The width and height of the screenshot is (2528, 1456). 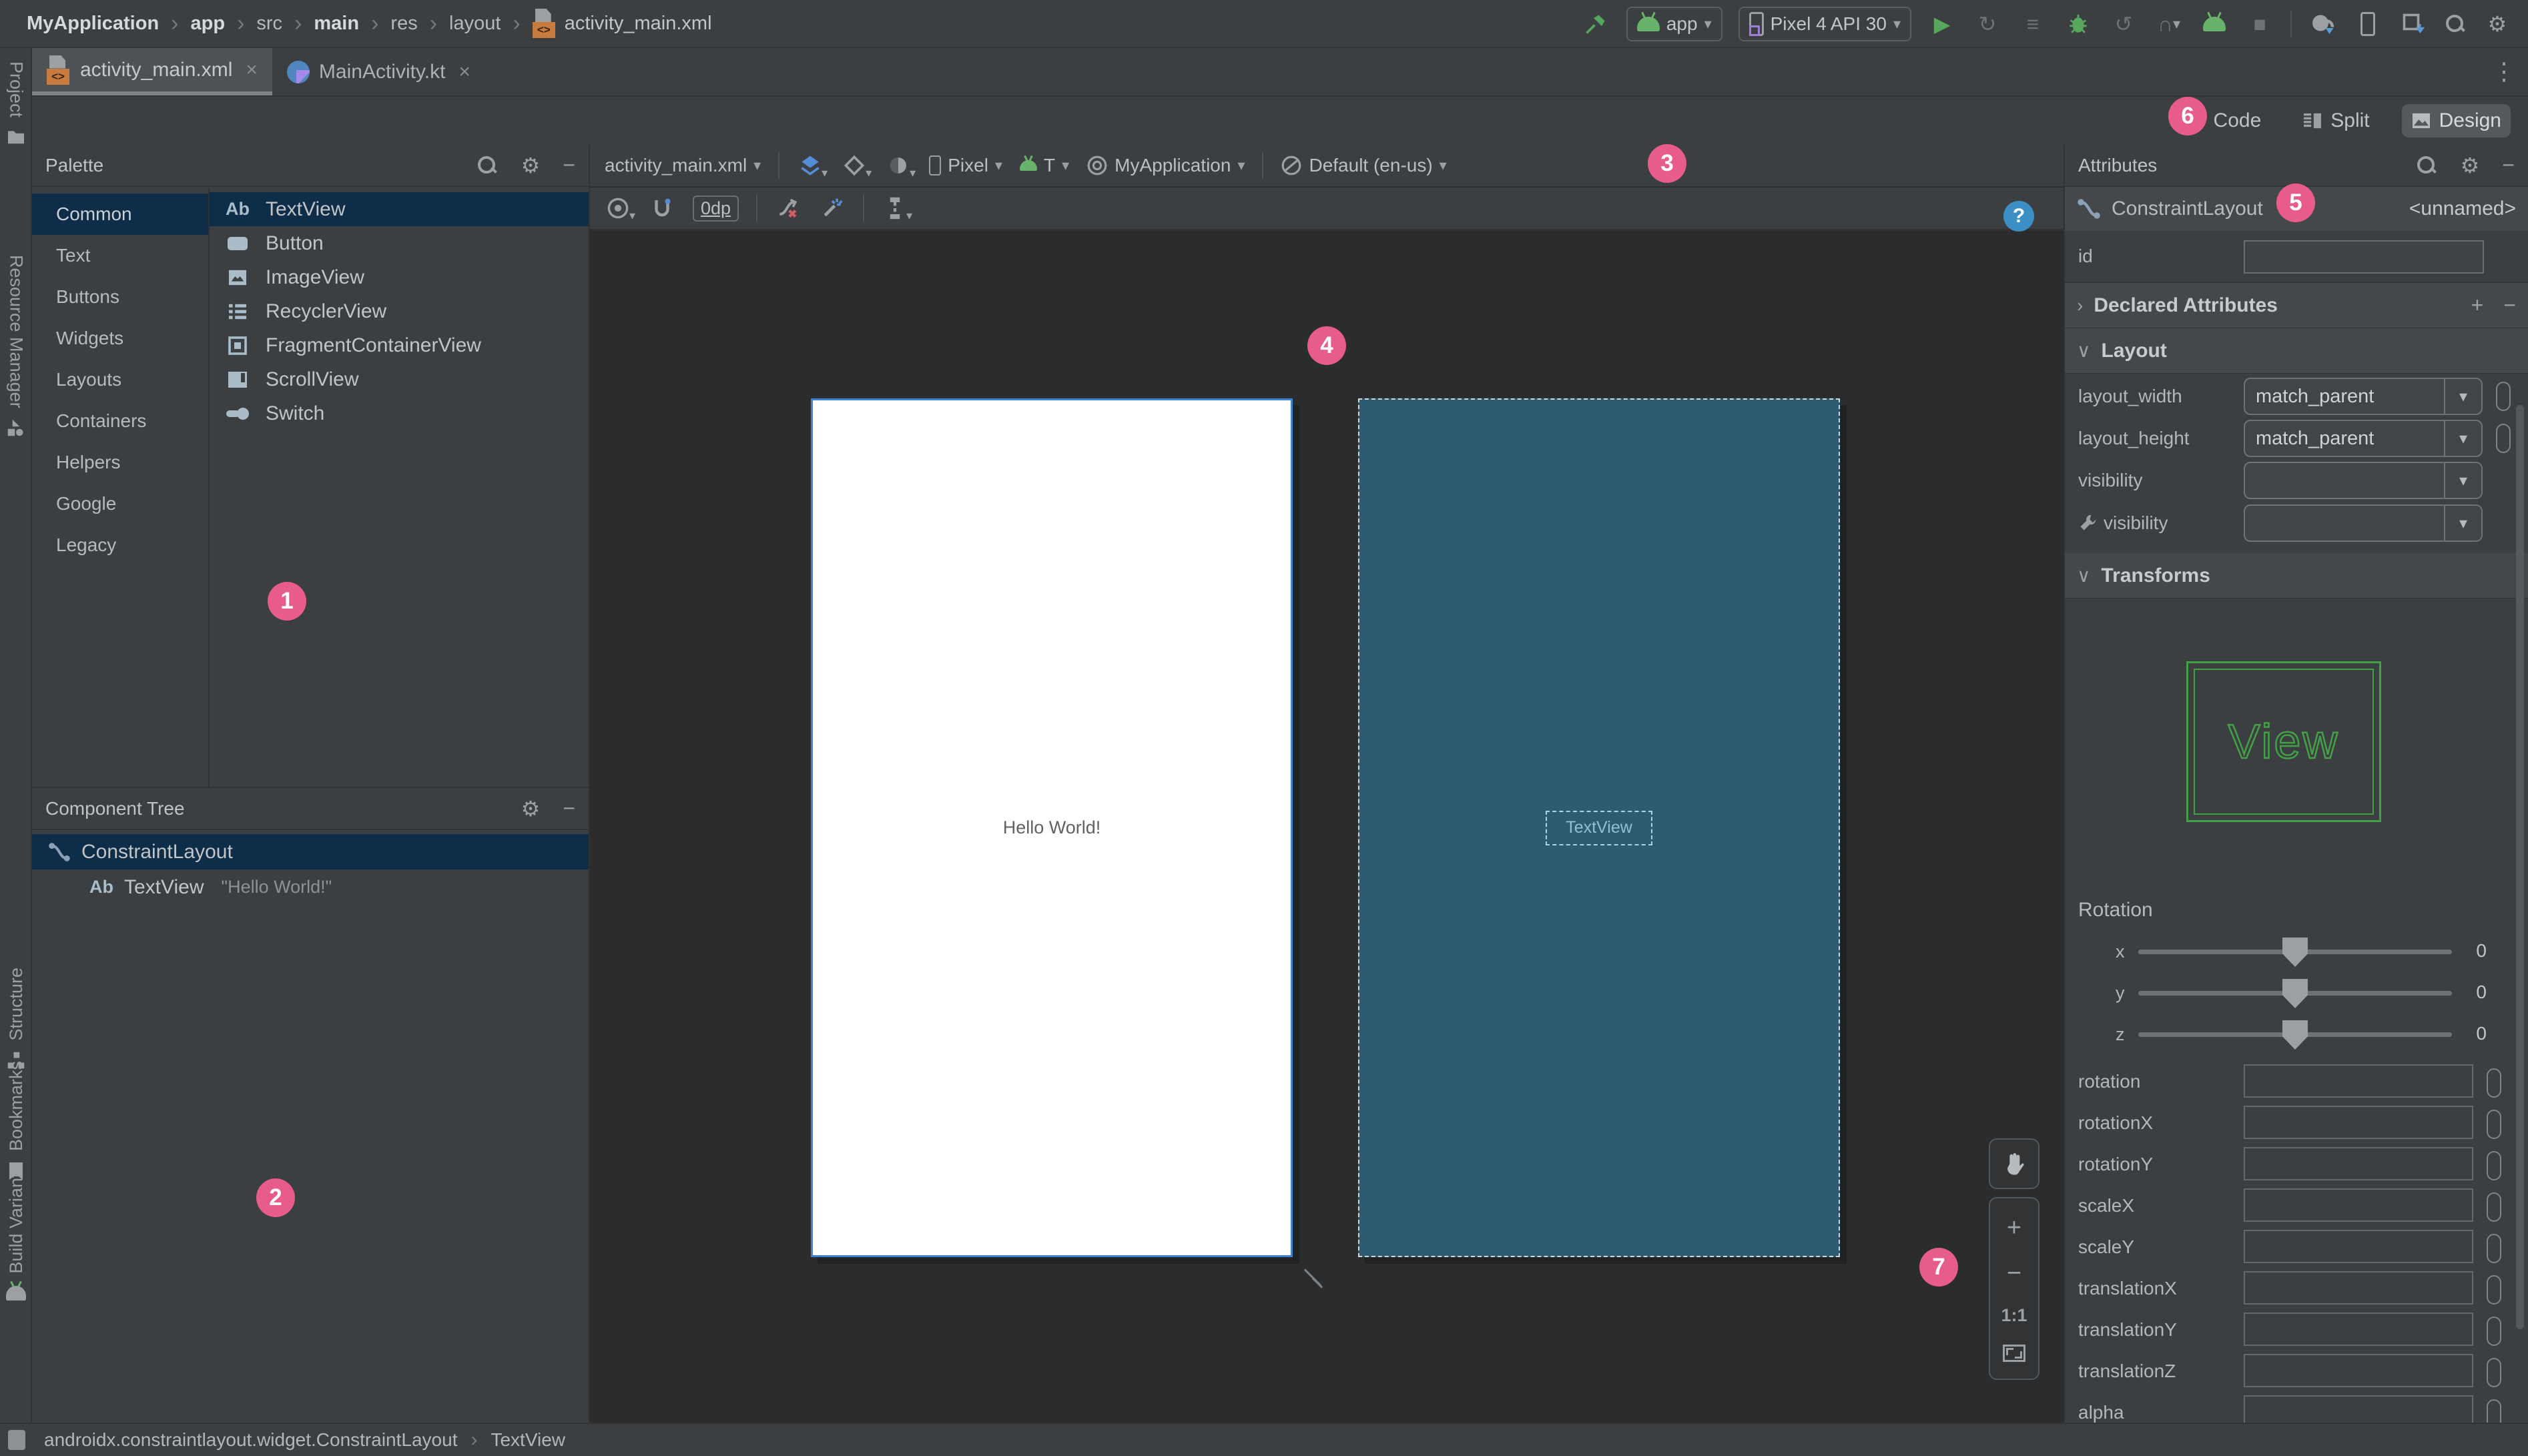 I want to click on search-everywhere-icon, so click(x=2455, y=24).